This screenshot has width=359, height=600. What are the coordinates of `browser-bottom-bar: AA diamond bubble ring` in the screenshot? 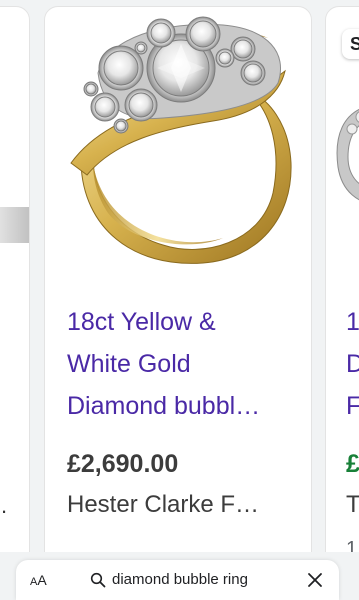 It's located at (179, 576).